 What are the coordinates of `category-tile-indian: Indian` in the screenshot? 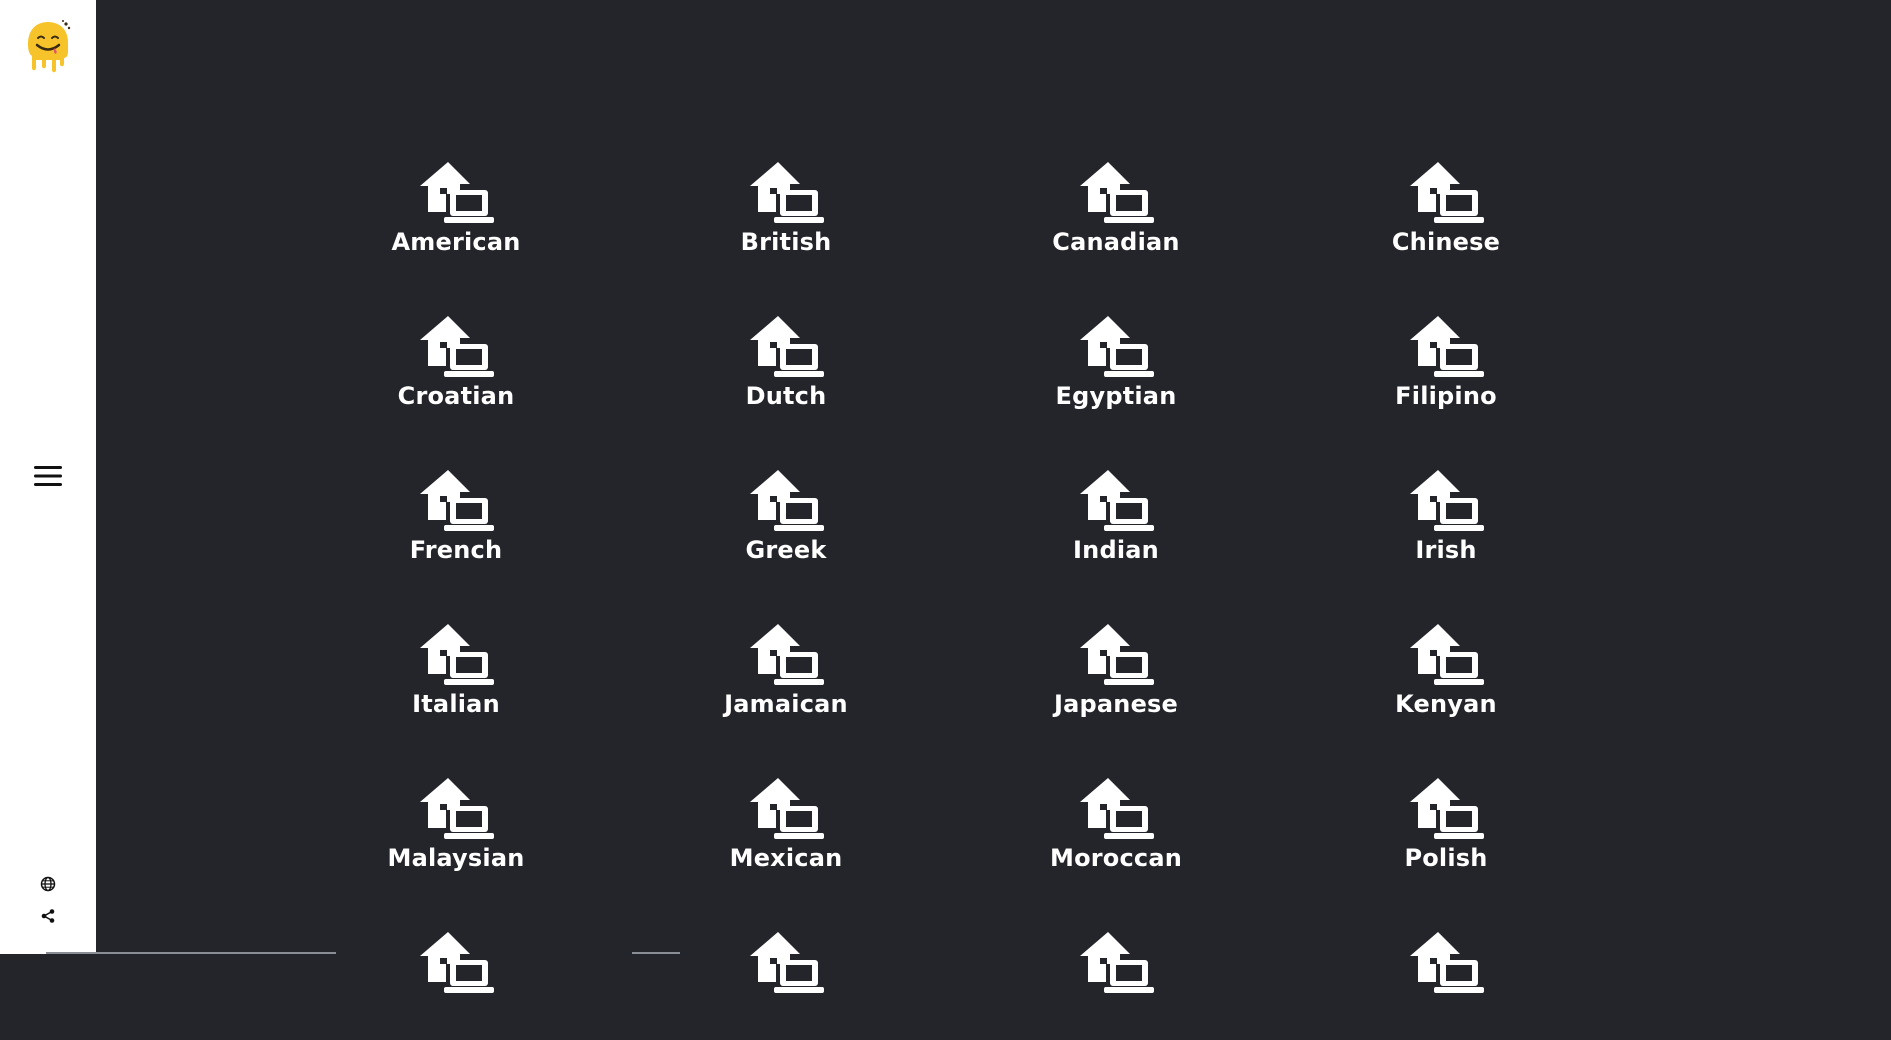 It's located at (1116, 523).